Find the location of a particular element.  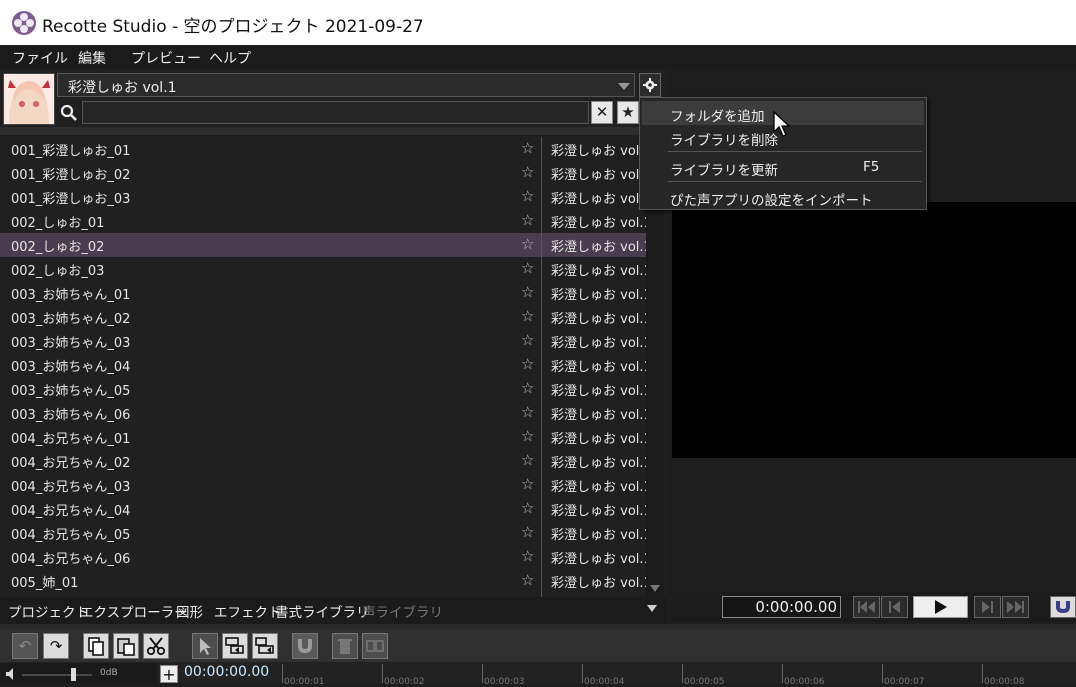

list-item: 005_姉_01 ☆ 彩澄しゅお vol.1 is located at coordinates (323, 581).